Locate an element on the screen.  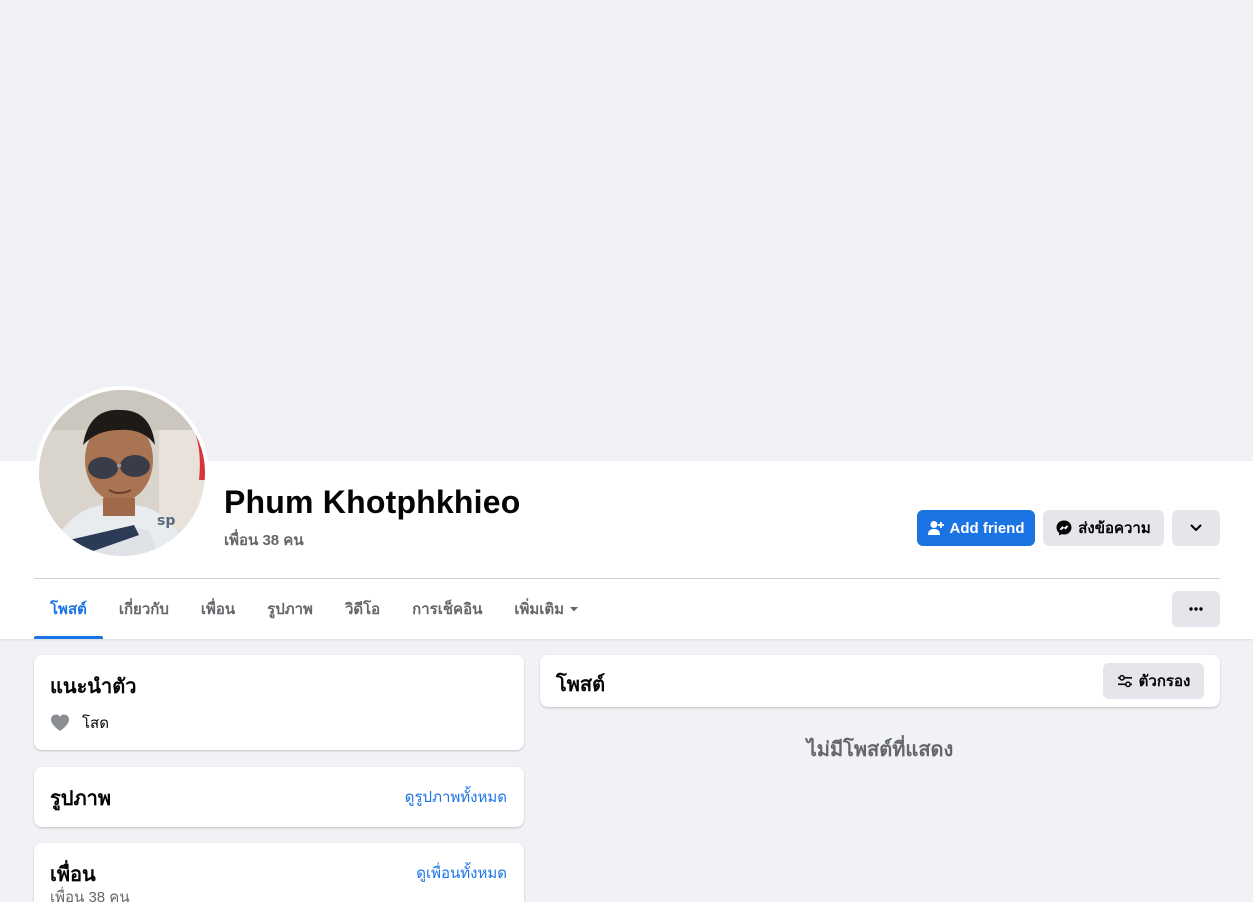
tab-checkins: การเช็คอิน is located at coordinates (447, 609).